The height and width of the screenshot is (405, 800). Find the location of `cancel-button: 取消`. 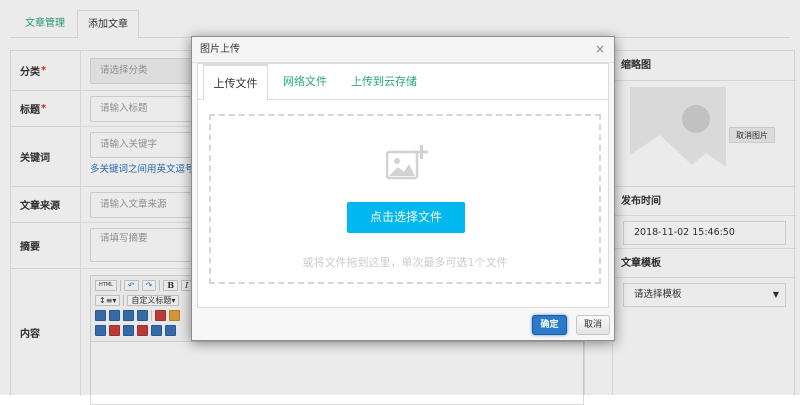

cancel-button: 取消 is located at coordinates (593, 325).